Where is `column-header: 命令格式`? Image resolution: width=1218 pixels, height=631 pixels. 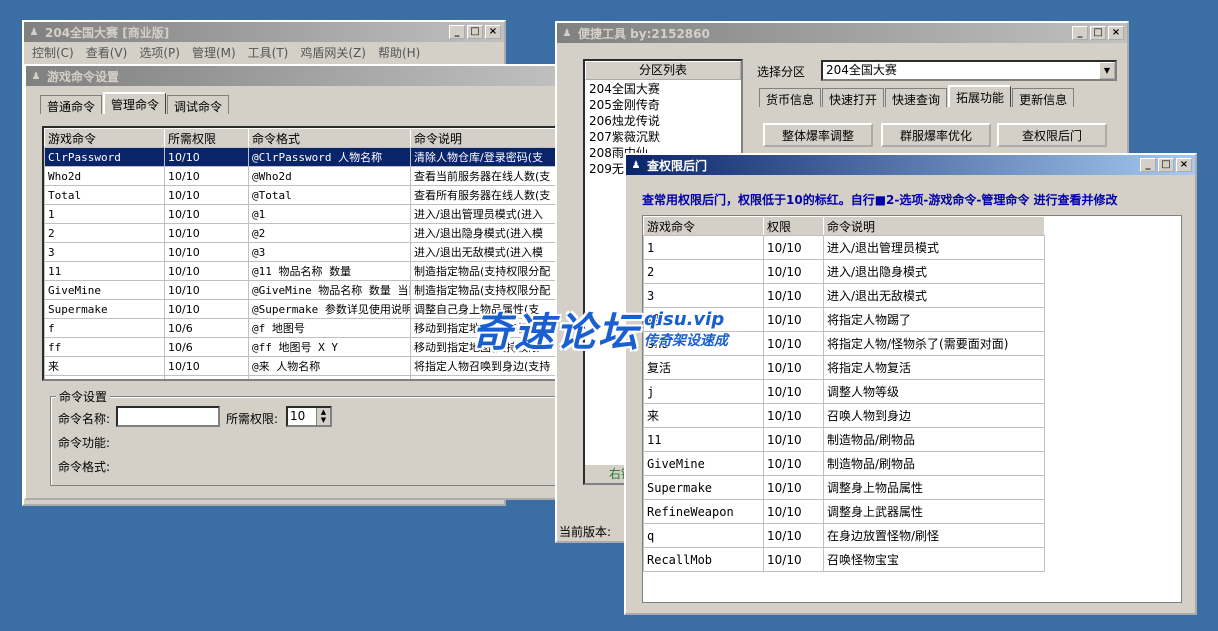 column-header: 命令格式 is located at coordinates (329, 138).